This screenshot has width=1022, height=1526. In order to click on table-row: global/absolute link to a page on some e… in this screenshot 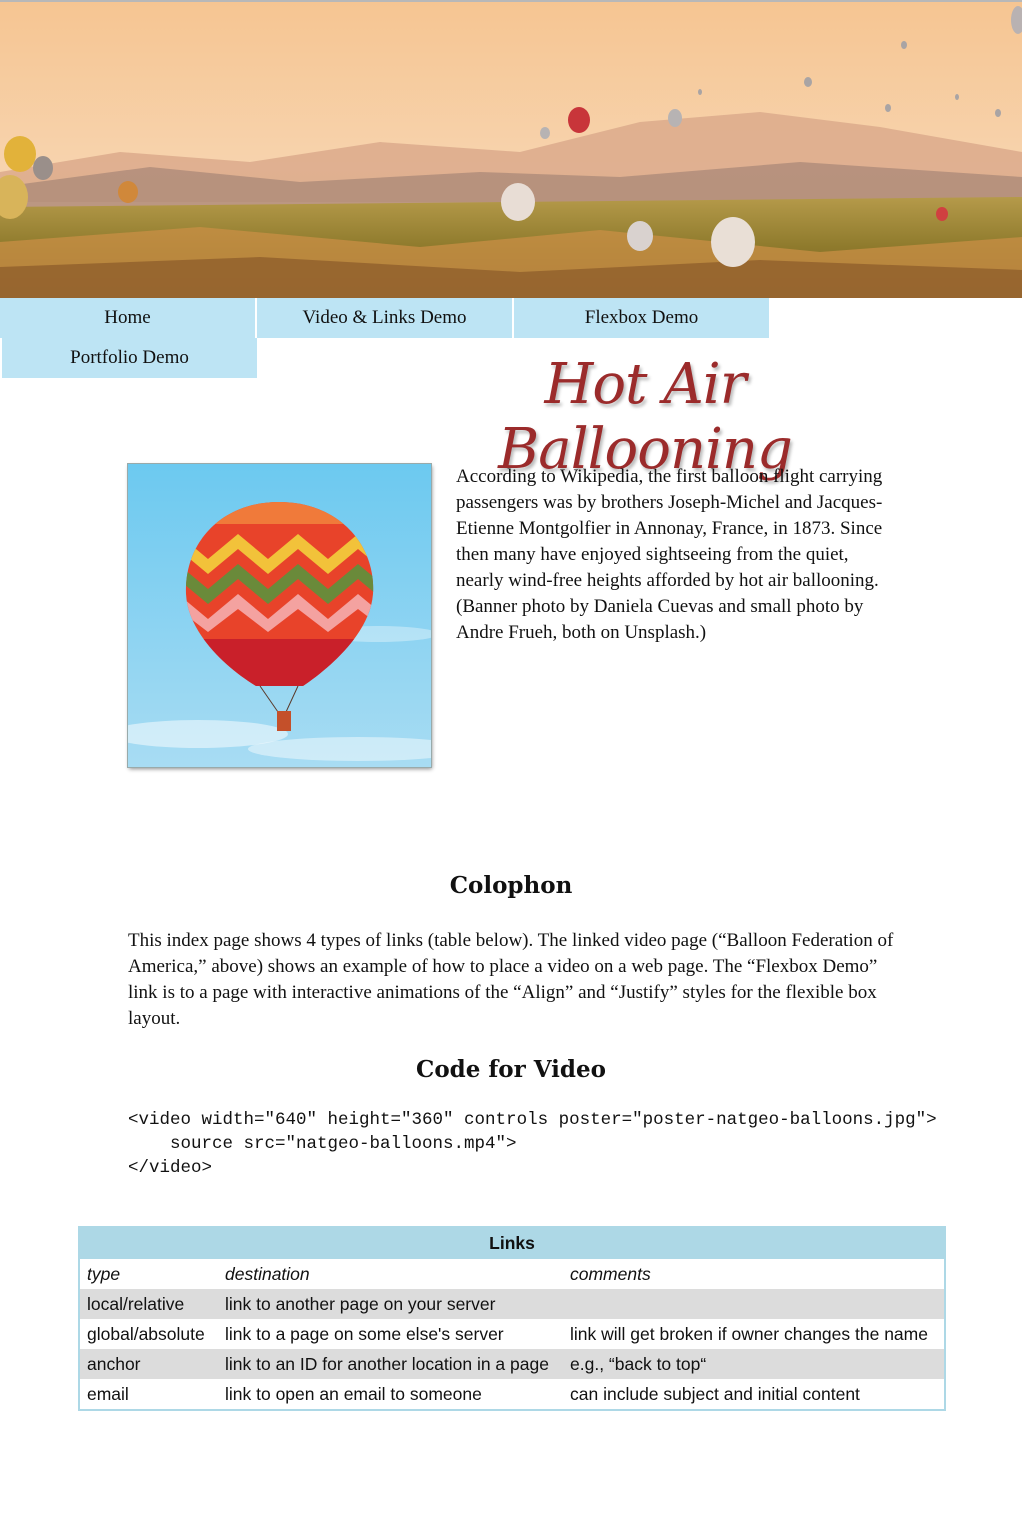, I will do `click(512, 1334)`.